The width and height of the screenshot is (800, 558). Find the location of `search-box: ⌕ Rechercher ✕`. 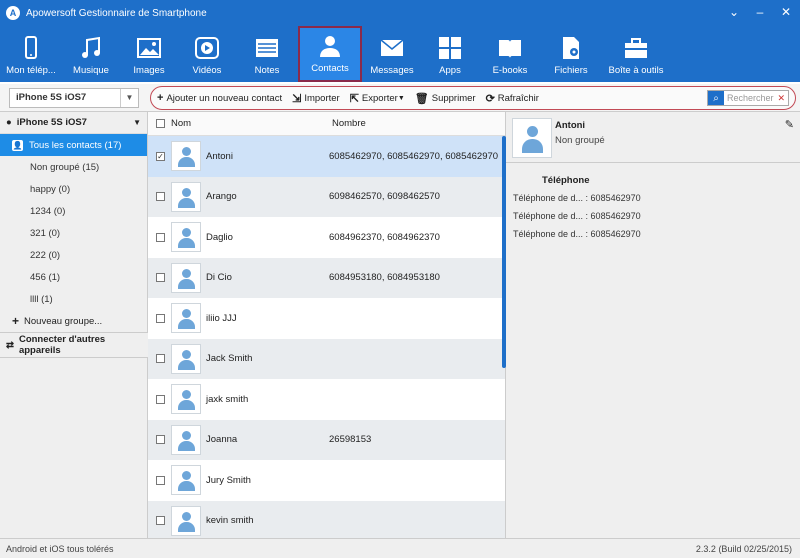

search-box: ⌕ Rechercher ✕ is located at coordinates (748, 98).